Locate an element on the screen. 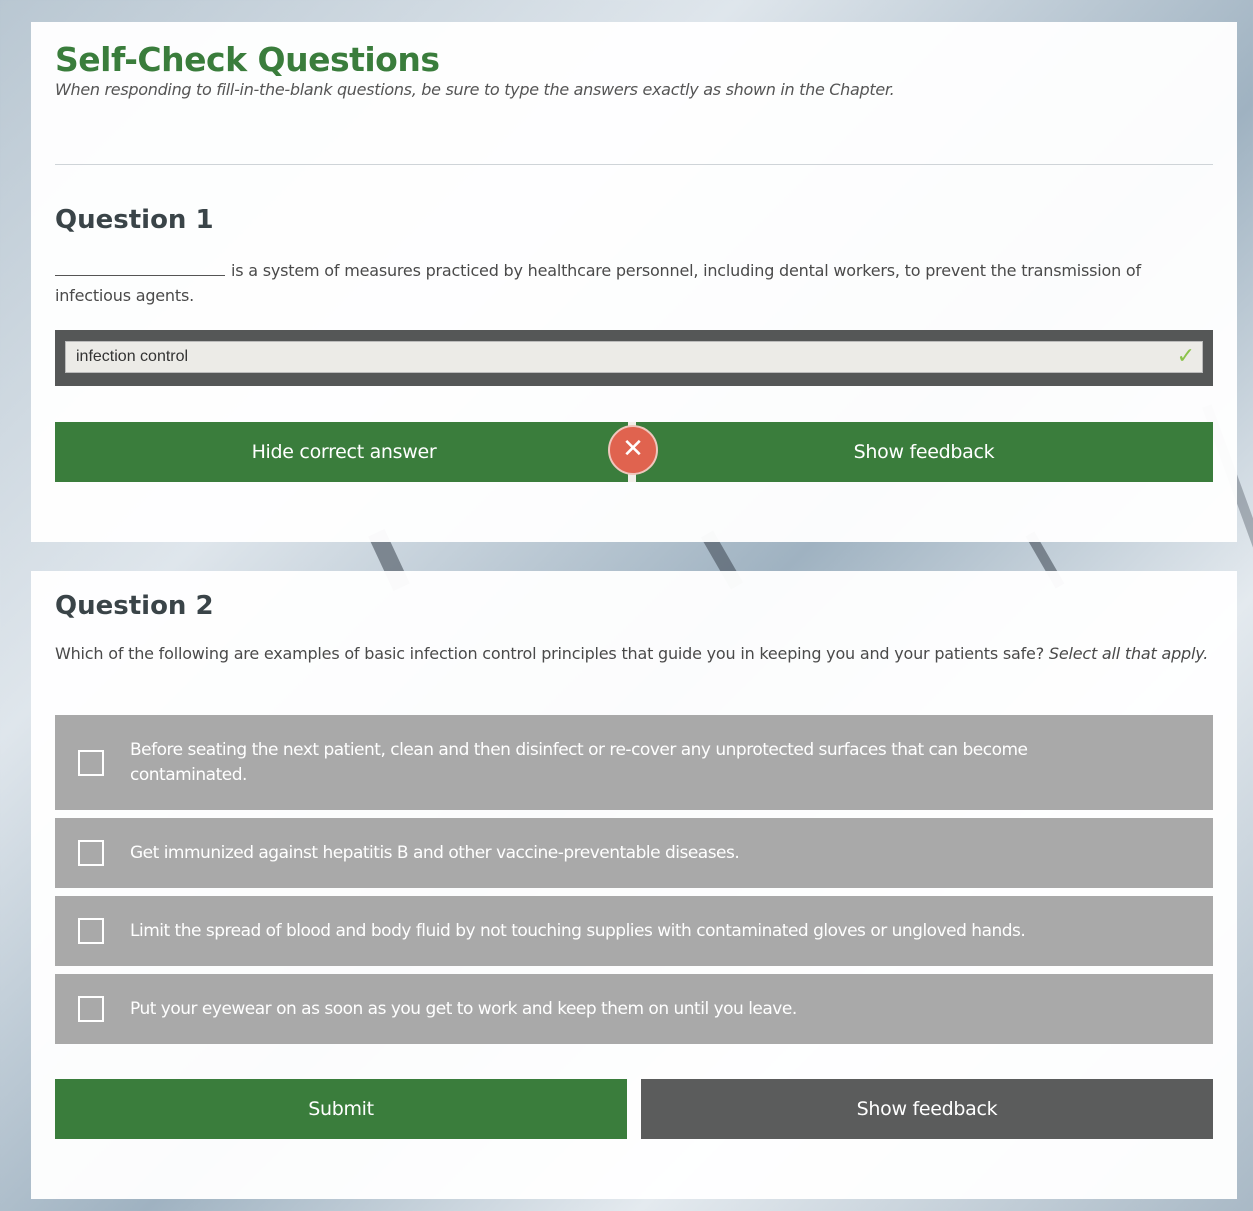  question-2-heading: Question 2 is located at coordinates (134, 606).